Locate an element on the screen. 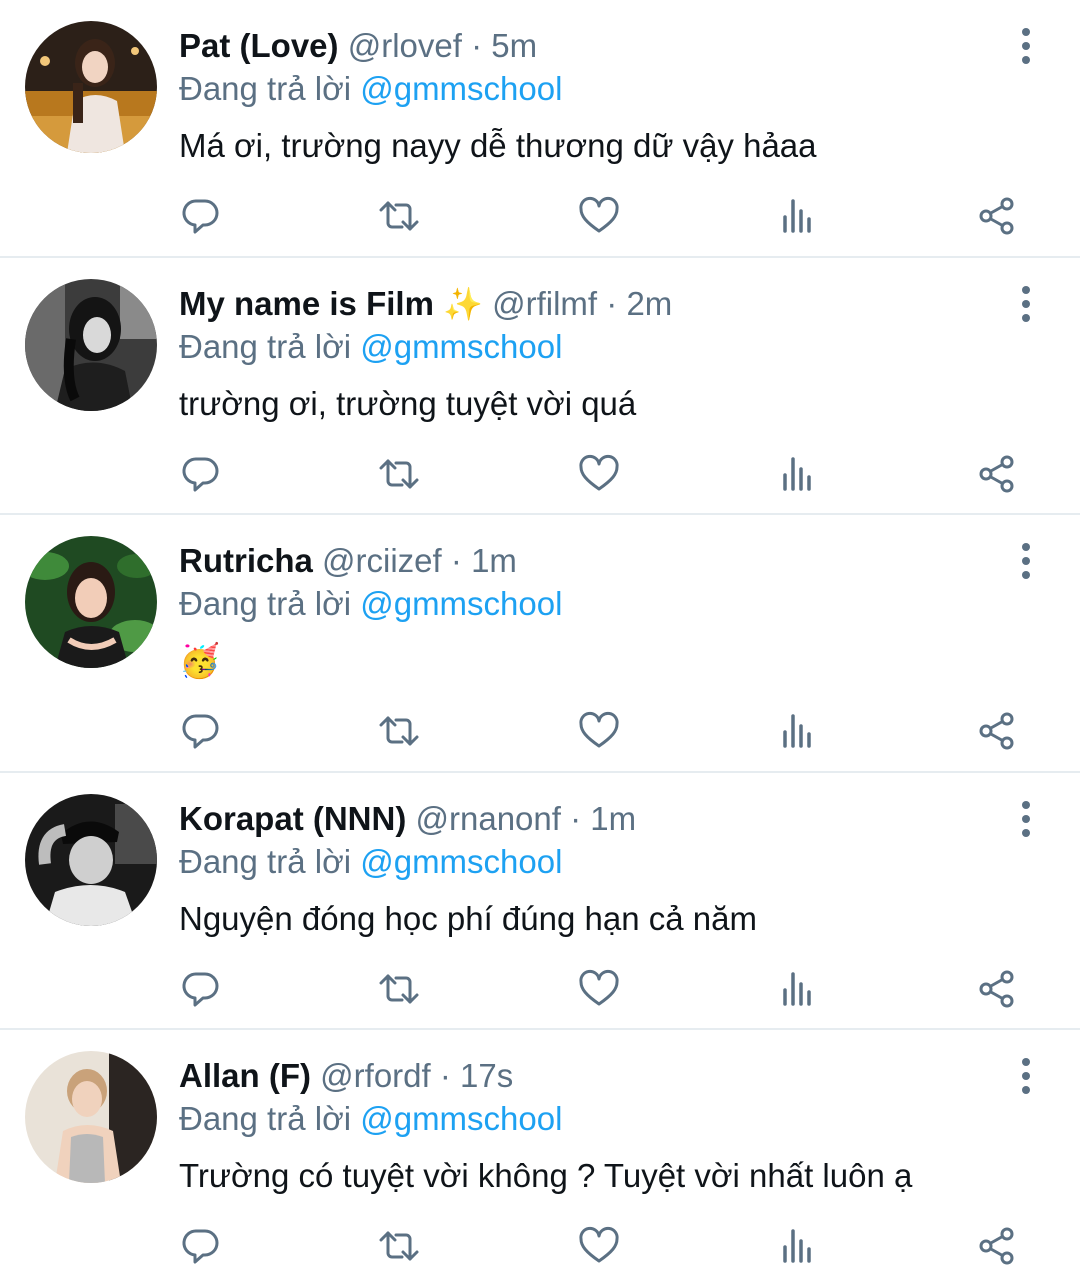 The height and width of the screenshot is (1283, 1080). tweet-header: Pat (Love) @rlovef · 5m is located at coordinates (358, 46).